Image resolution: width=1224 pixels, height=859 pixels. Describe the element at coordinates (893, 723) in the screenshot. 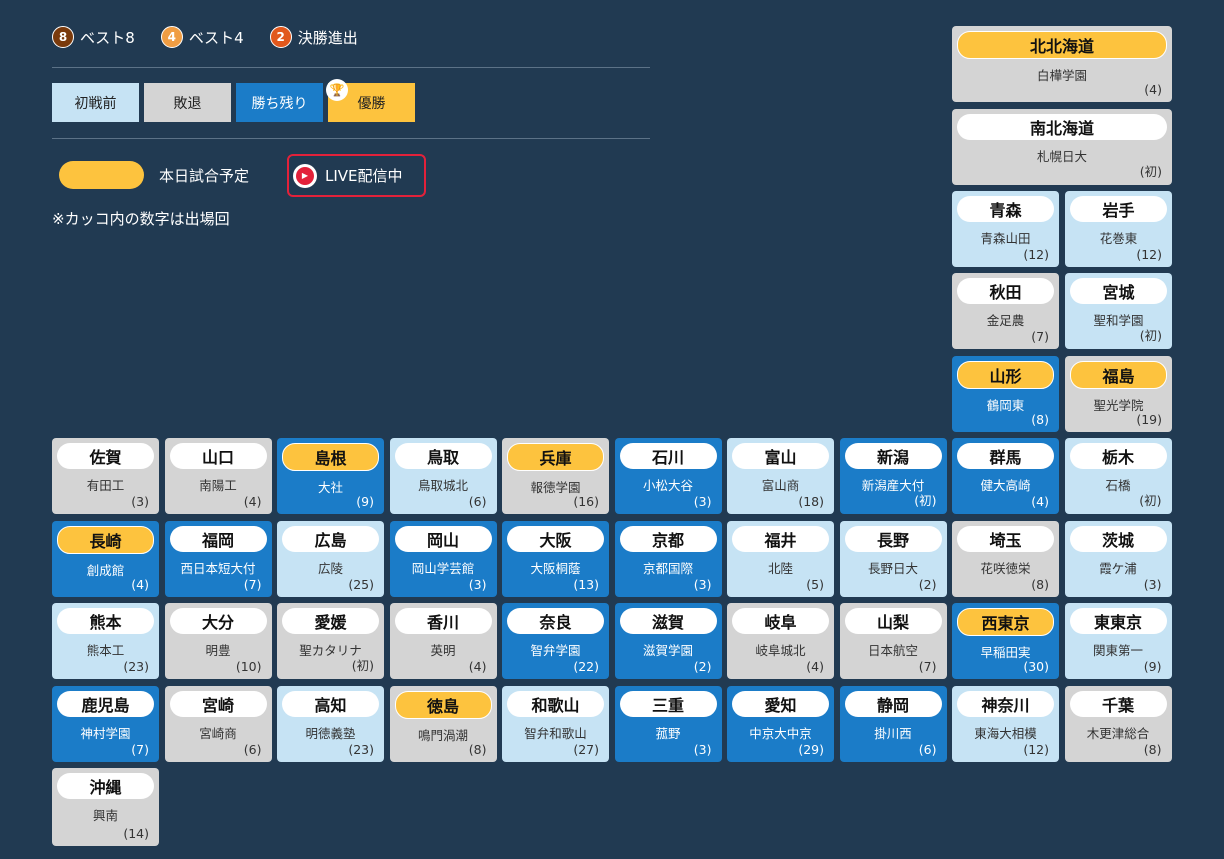

I see `prefecture-card: 静岡 掛川西 (6)` at that location.